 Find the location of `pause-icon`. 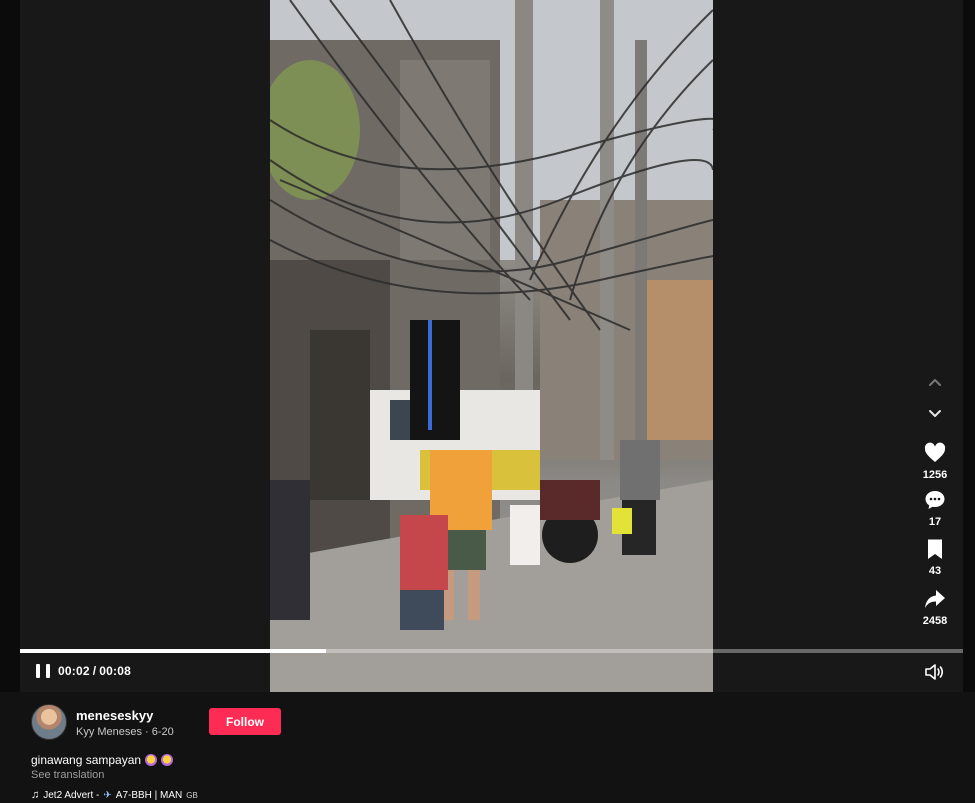

pause-icon is located at coordinates (43, 671).